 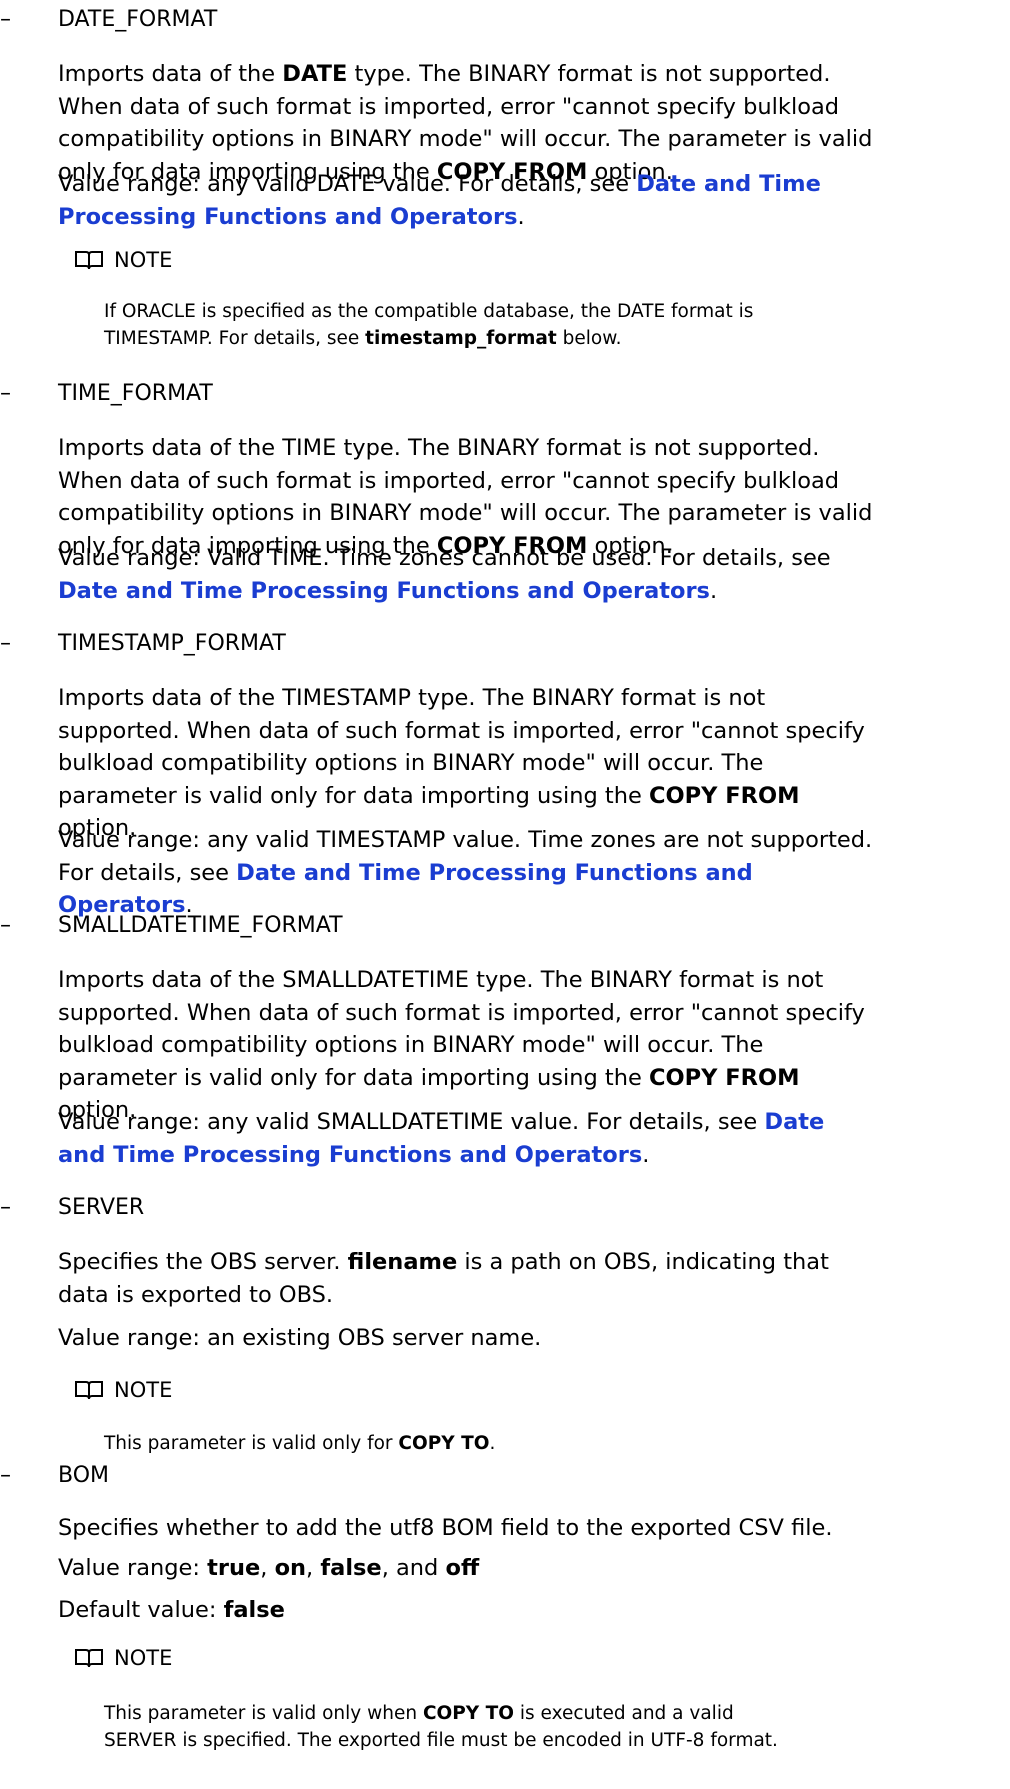 What do you see at coordinates (172, 643) in the screenshot?
I see `param-title: TIMESTAMP_FORMAT` at bounding box center [172, 643].